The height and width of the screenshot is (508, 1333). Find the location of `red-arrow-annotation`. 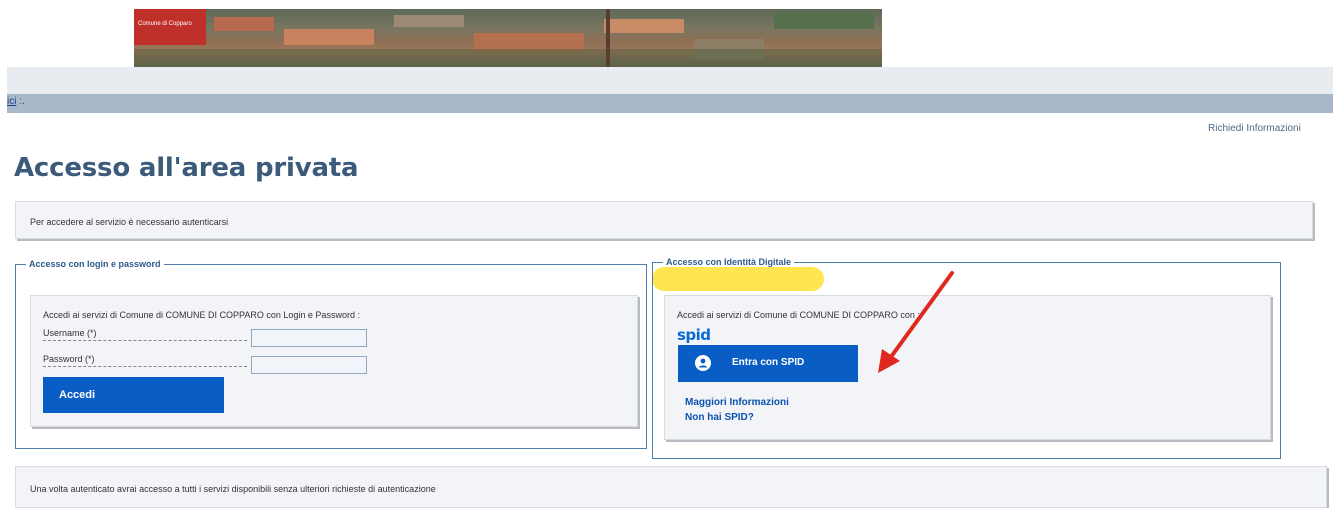

red-arrow-annotation is located at coordinates (916, 322).